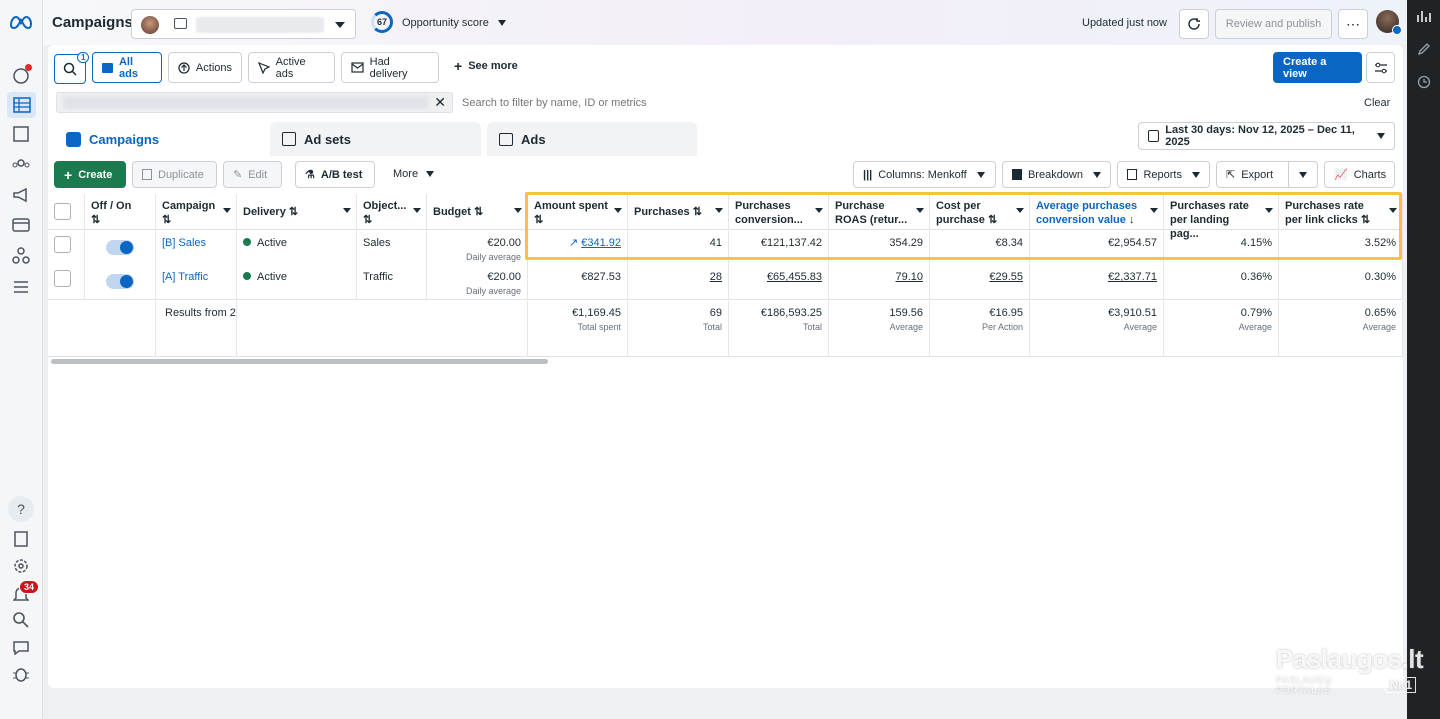 The width and height of the screenshot is (1440, 719). What do you see at coordinates (21, 105) in the screenshot?
I see `campaigns-table-icon` at bounding box center [21, 105].